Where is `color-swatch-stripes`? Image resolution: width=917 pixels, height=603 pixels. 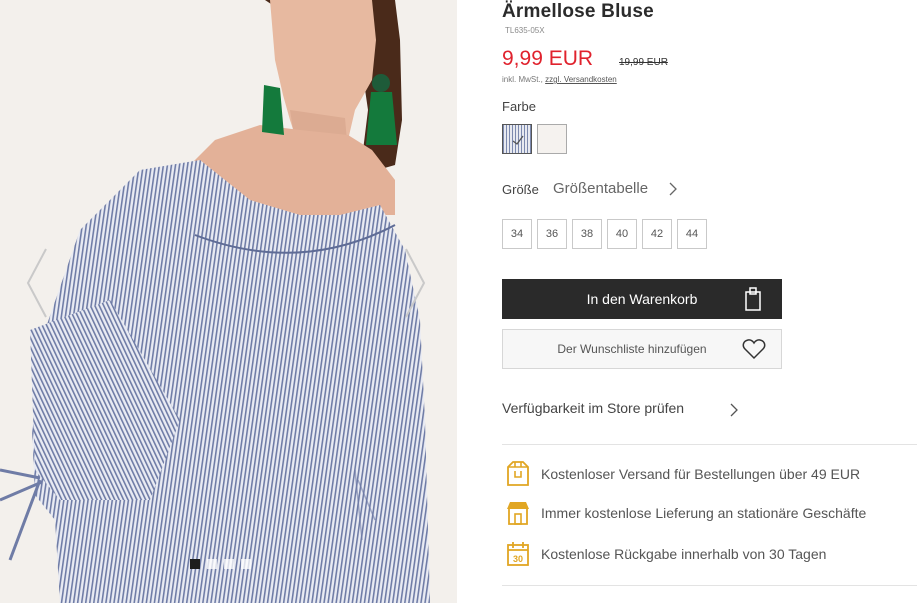
color-swatch-stripes is located at coordinates (517, 139).